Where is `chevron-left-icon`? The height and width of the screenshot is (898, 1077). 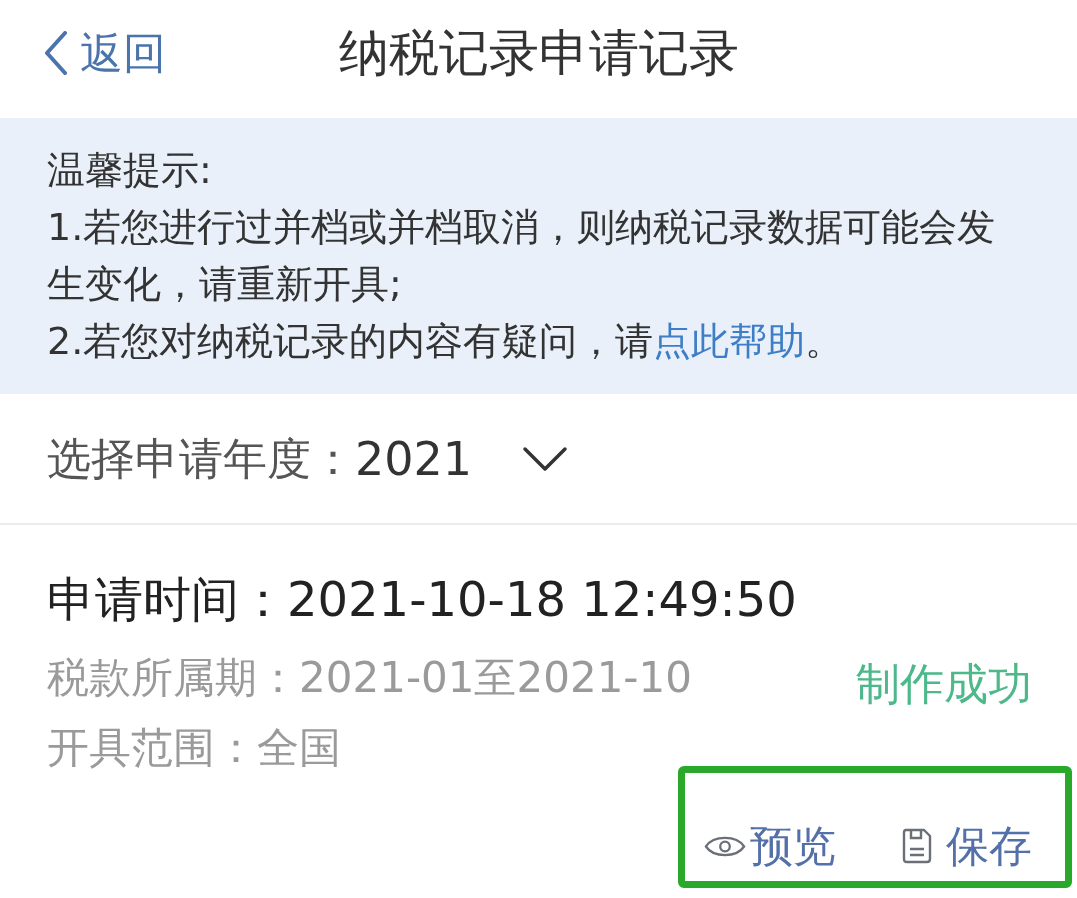
chevron-left-icon is located at coordinates (56, 53).